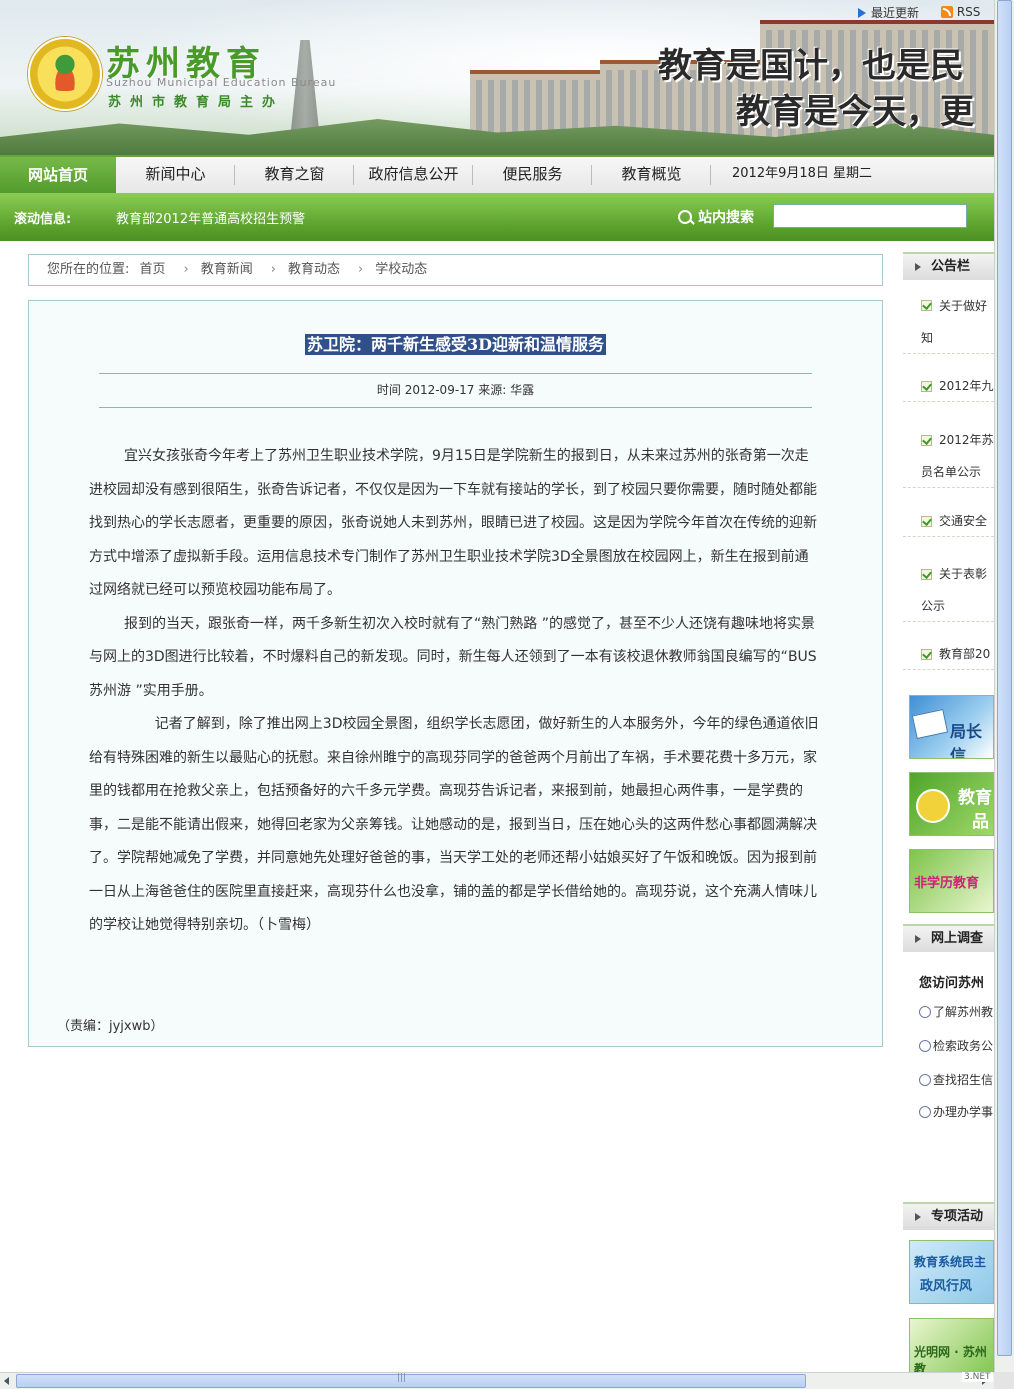 The height and width of the screenshot is (1389, 1014). I want to click on survey-option-label: 了解苏州教, so click(963, 1012).